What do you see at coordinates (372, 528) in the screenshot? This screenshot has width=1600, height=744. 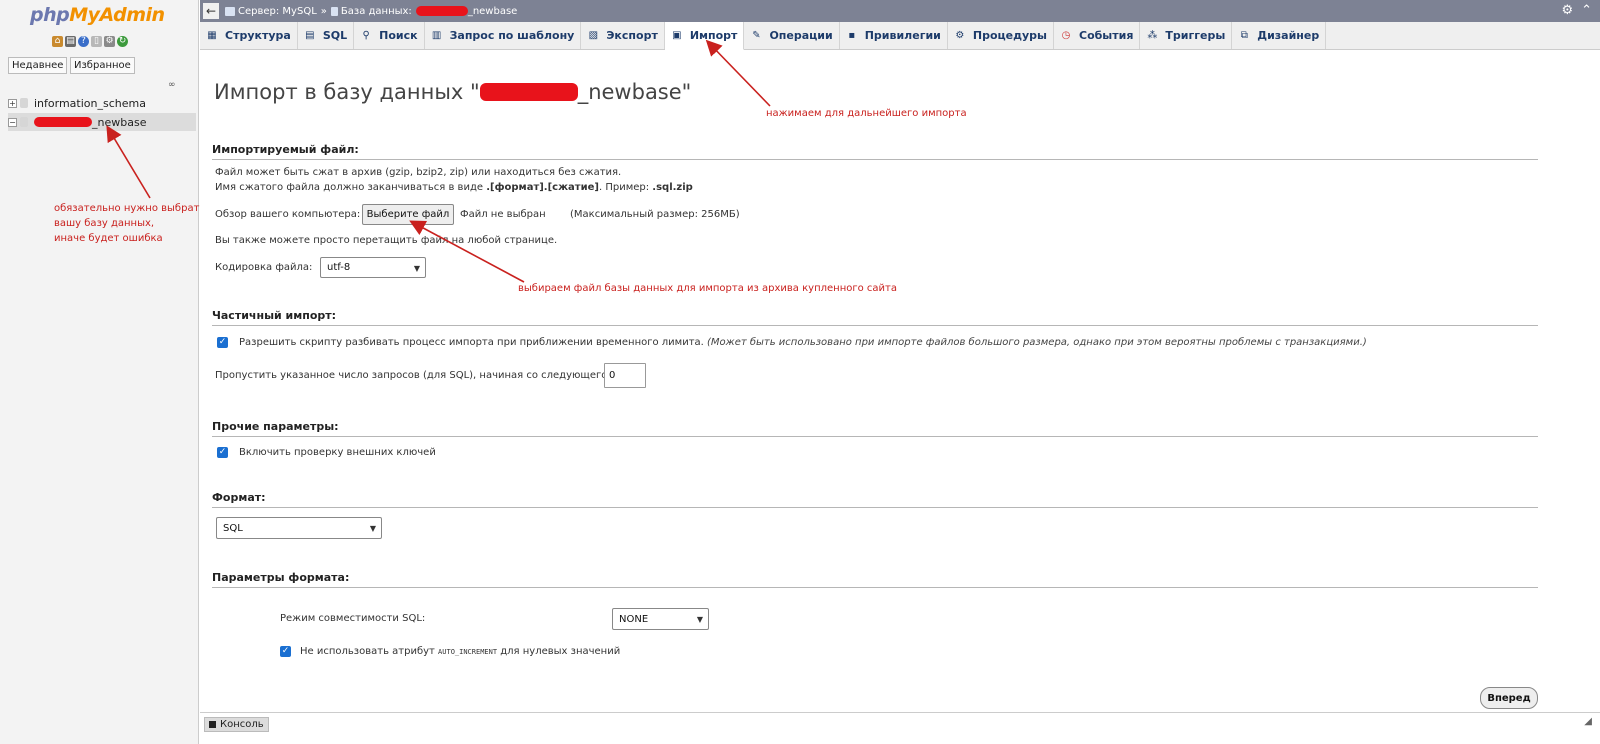 I see `chevron-down-icon: ▼` at bounding box center [372, 528].